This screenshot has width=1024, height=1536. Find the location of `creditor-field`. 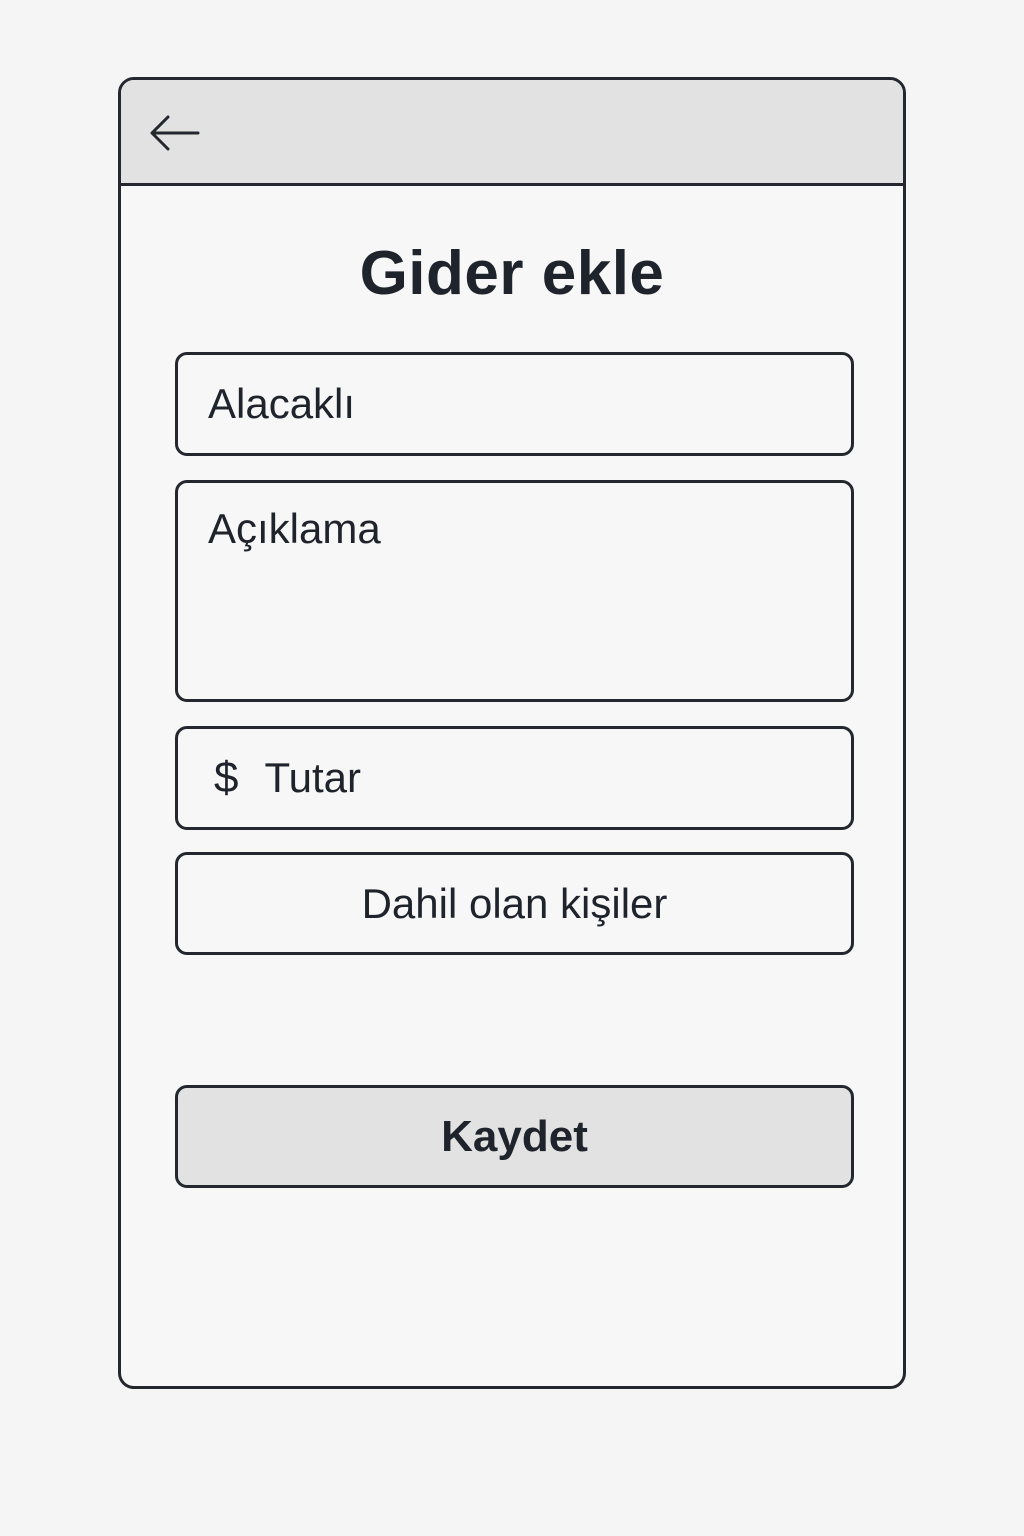

creditor-field is located at coordinates (514, 404).